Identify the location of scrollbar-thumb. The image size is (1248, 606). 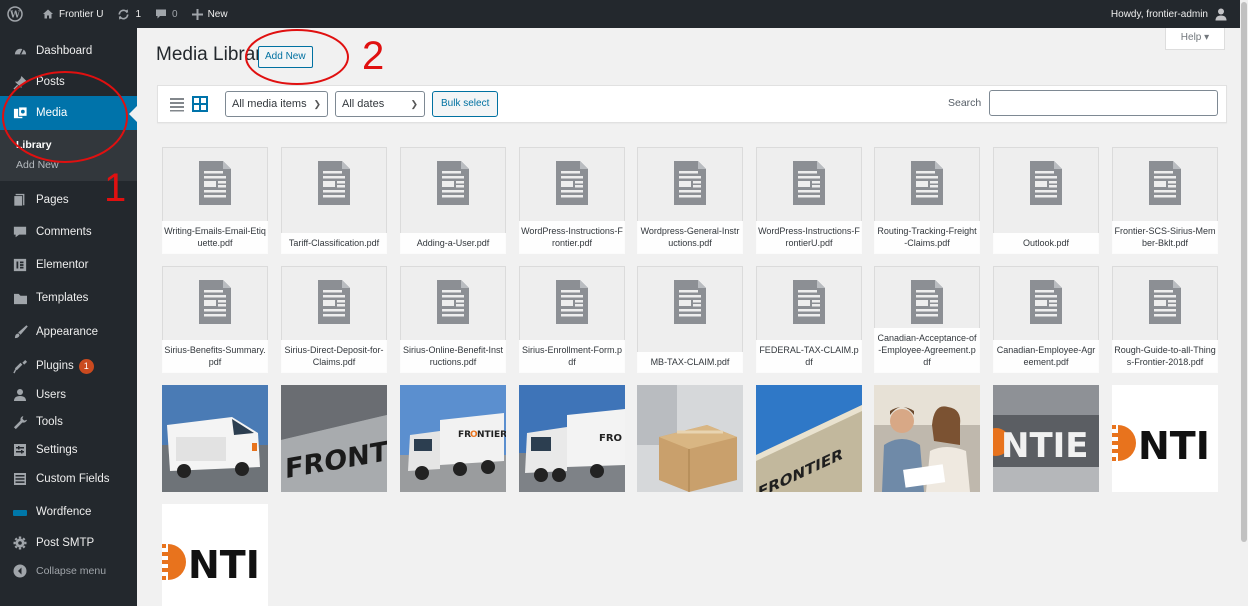
(1244, 272).